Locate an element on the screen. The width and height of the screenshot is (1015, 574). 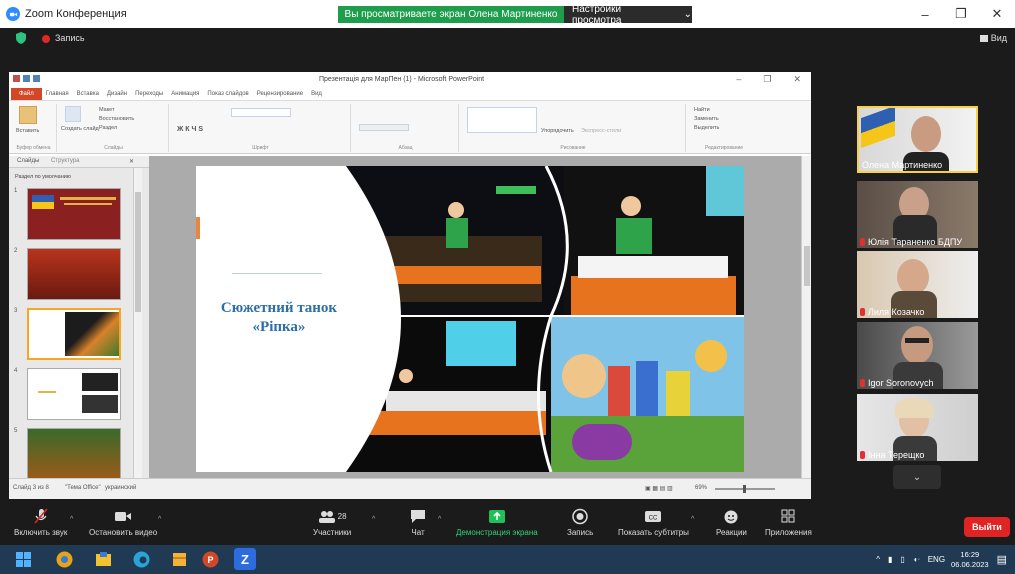
section-label: Раздел is located at coordinates (108, 128).